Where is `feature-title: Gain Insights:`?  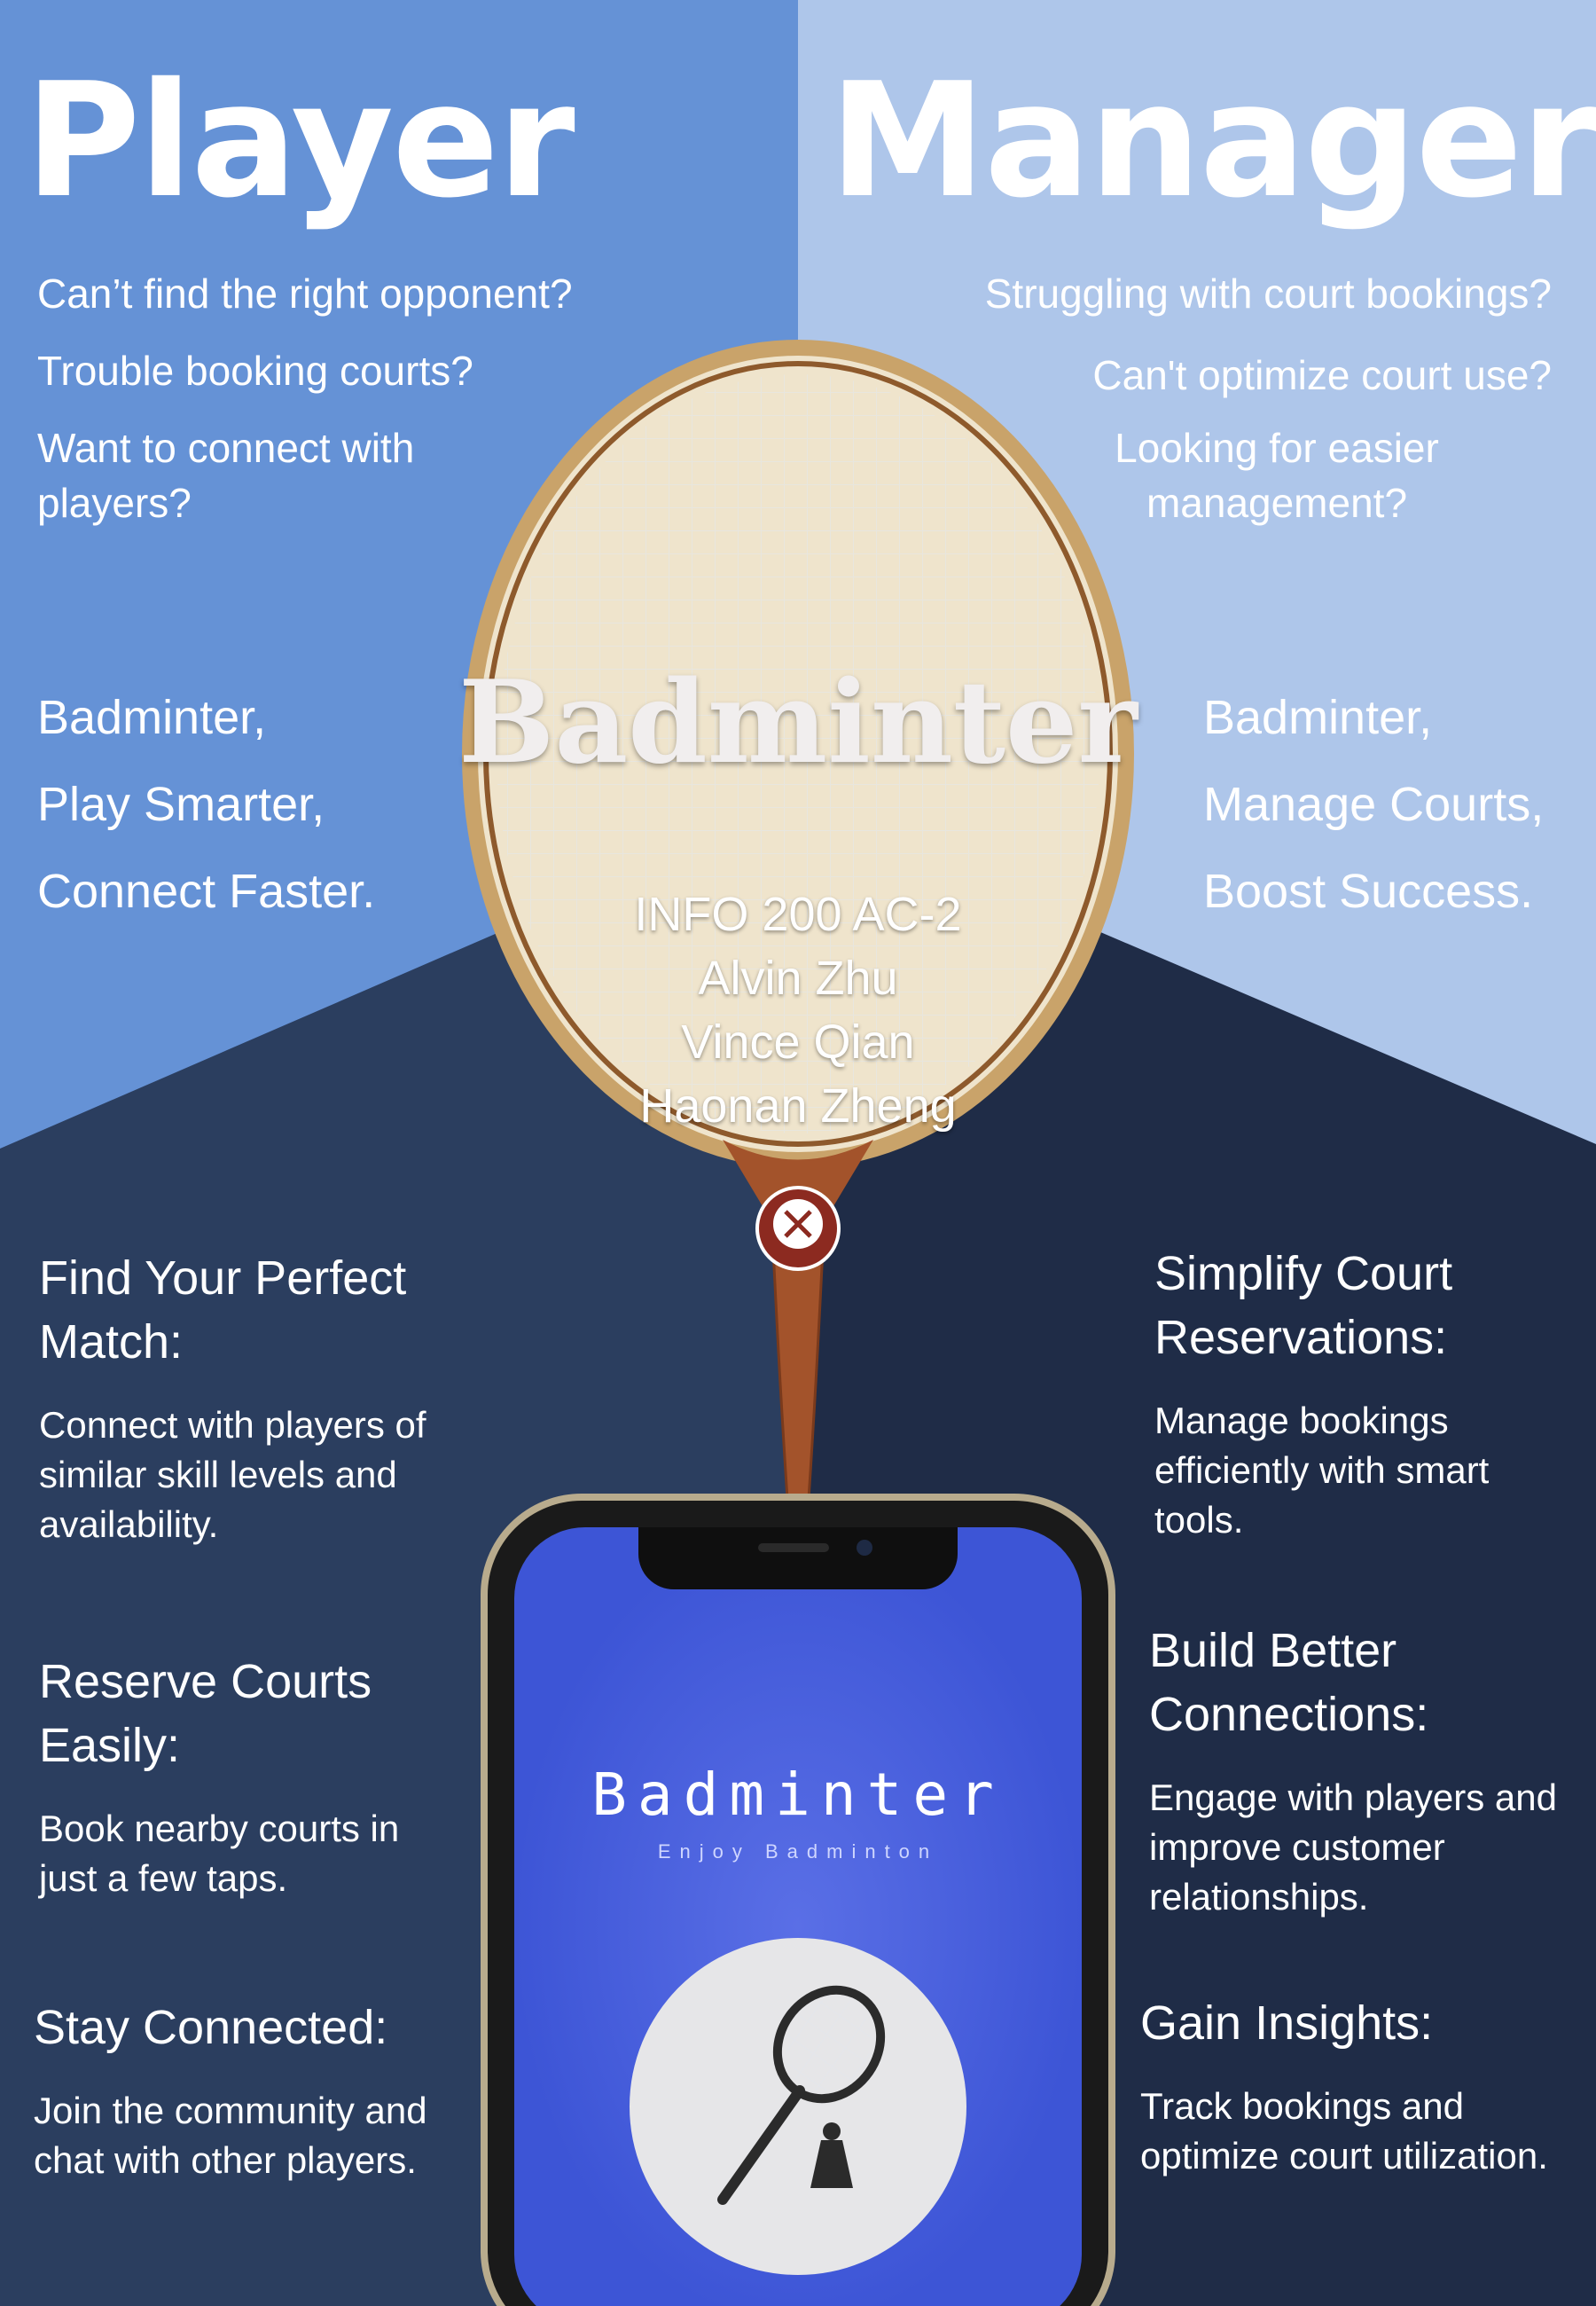
feature-title: Gain Insights: is located at coordinates (1287, 2023).